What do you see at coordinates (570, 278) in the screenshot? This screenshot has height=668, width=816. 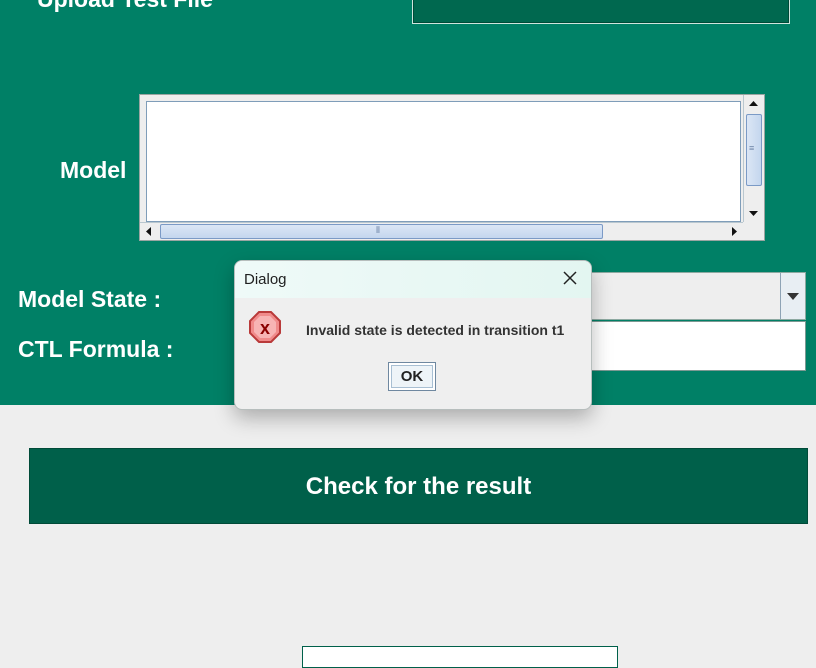 I see `close-icon` at bounding box center [570, 278].